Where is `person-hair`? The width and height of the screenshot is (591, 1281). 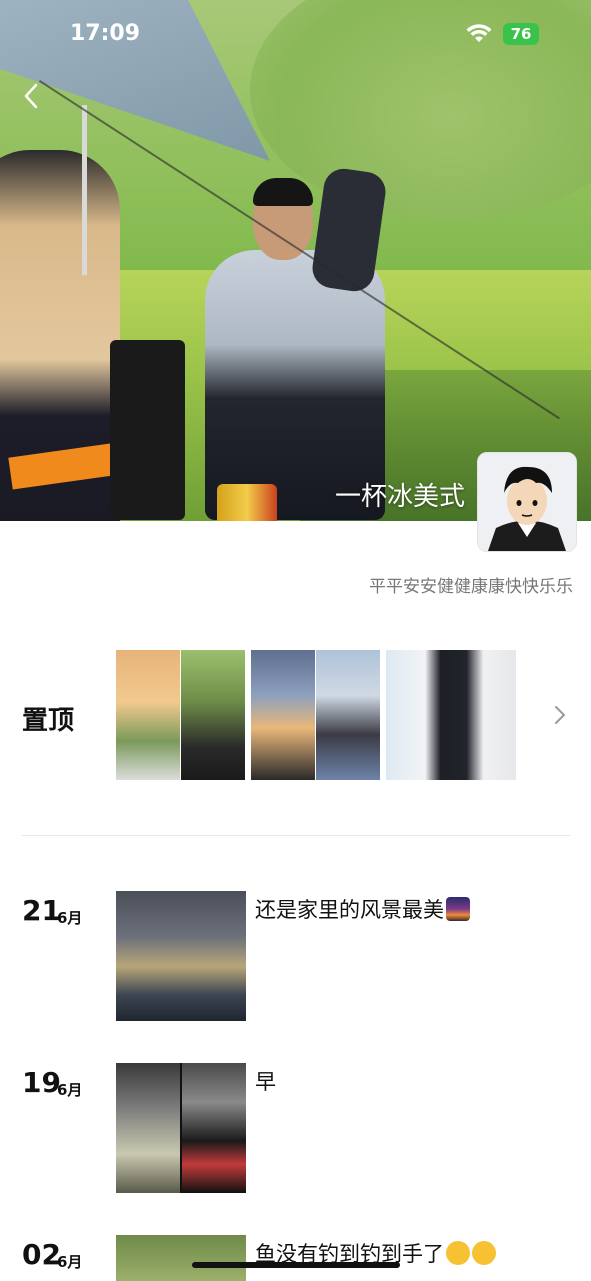
person-hair is located at coordinates (283, 192).